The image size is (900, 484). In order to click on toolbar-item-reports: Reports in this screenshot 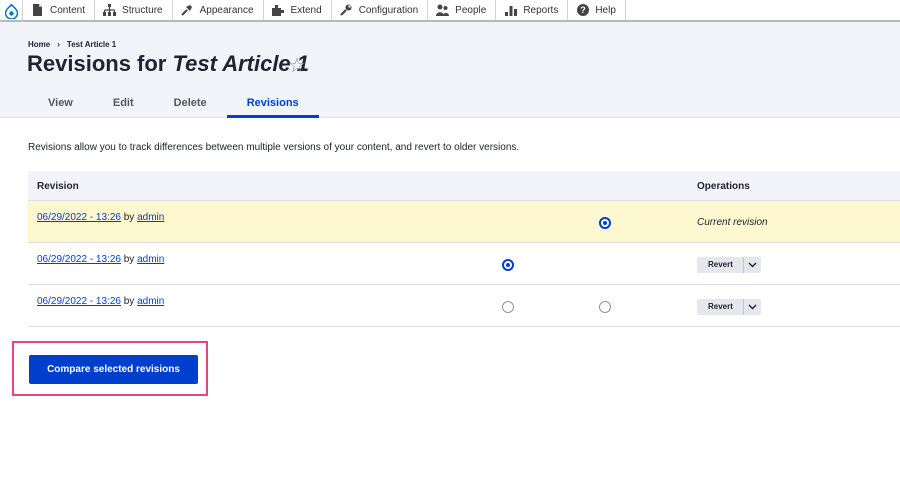, I will do `click(532, 10)`.